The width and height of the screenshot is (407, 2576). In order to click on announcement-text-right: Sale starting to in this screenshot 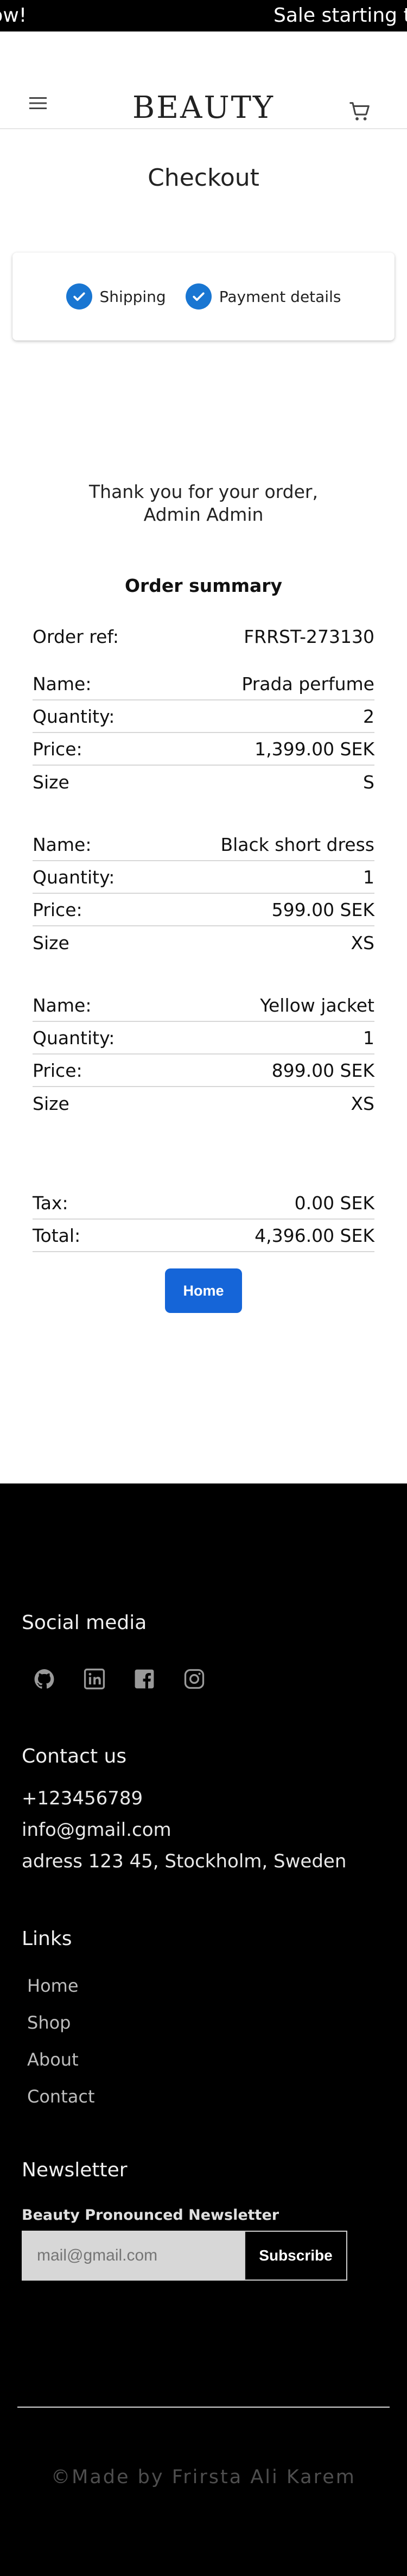, I will do `click(340, 16)`.